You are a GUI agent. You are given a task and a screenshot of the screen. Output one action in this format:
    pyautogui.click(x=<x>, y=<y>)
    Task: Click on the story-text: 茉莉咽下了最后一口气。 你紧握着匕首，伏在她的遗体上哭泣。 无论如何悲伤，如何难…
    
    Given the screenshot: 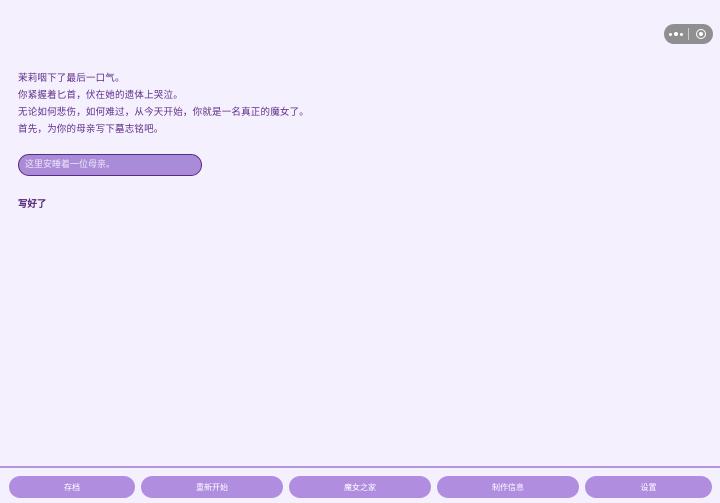 What is the action you would take?
    pyautogui.click(x=163, y=104)
    